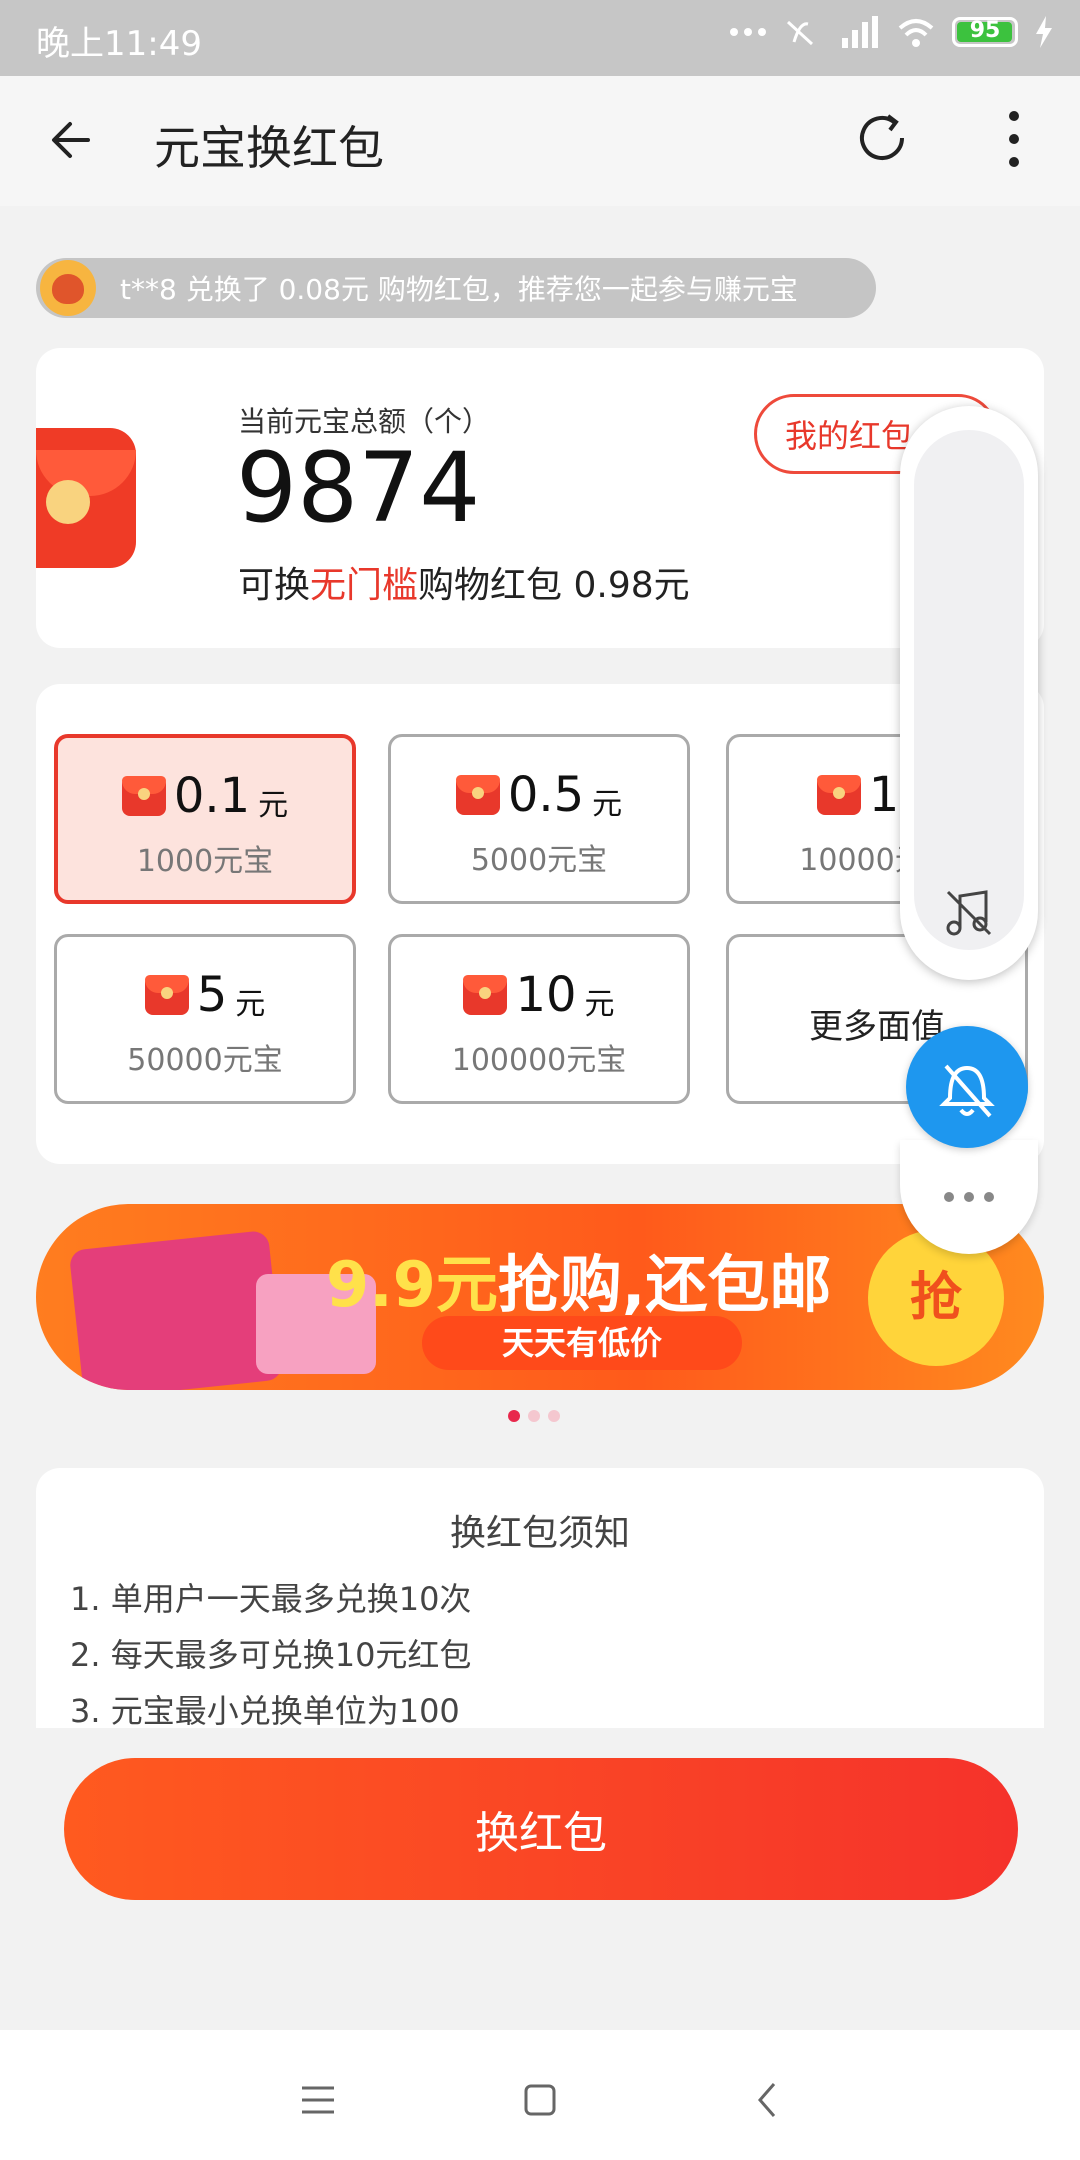 The width and height of the screenshot is (1080, 2160). Describe the element at coordinates (459, 289) in the screenshot. I see `ticker-text: t**8 兑换了 0.08元 购物红包，推荐您一起参与赚元宝` at that location.